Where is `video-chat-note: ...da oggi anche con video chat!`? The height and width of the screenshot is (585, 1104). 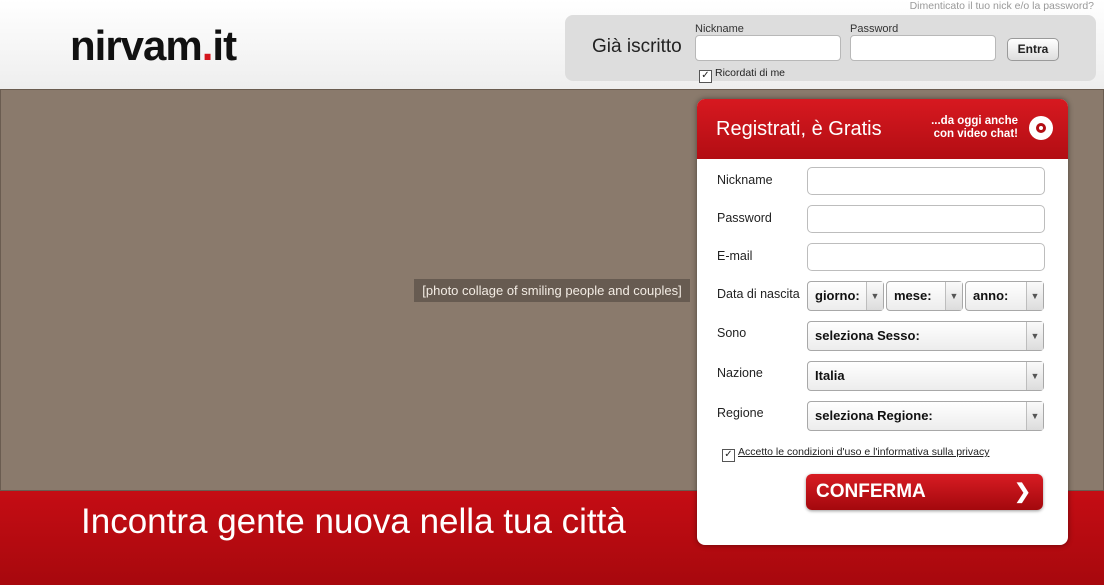 video-chat-note: ...da oggi anche con video chat! is located at coordinates (974, 128).